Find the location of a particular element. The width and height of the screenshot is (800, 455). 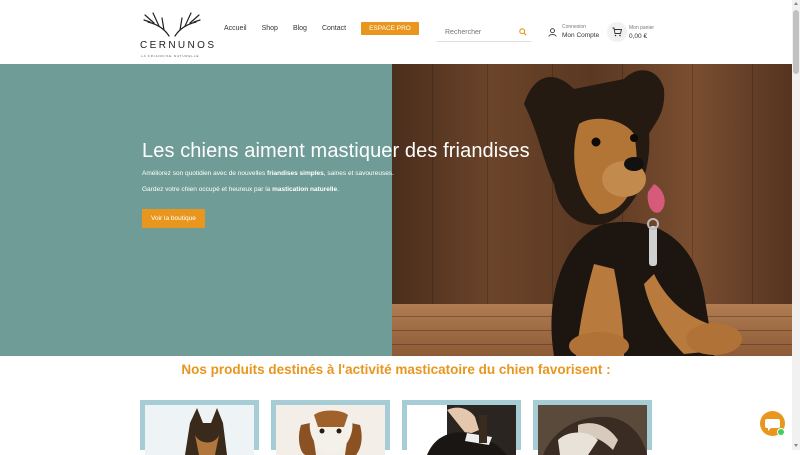

main-nav: Accueil Shop Blog Contact ESPACE PRO is located at coordinates (329, 28).